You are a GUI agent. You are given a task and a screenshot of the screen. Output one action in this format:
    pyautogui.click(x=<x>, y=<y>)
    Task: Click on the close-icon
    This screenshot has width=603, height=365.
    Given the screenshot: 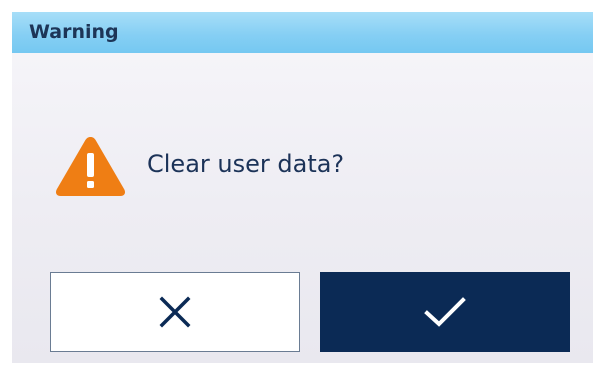 What is the action you would take?
    pyautogui.click(x=175, y=312)
    